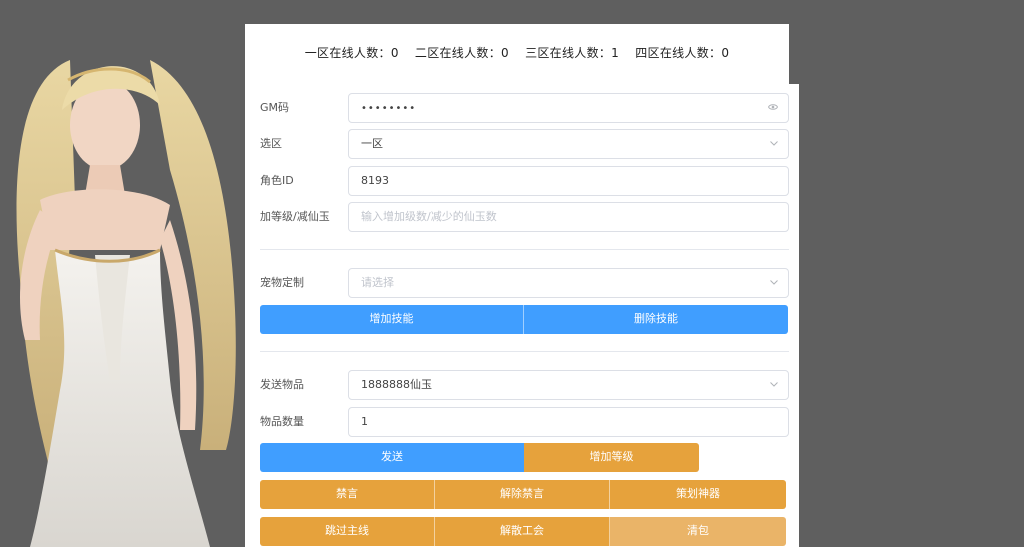  What do you see at coordinates (568, 181) in the screenshot?
I see `role-id-input: 8193` at bounding box center [568, 181].